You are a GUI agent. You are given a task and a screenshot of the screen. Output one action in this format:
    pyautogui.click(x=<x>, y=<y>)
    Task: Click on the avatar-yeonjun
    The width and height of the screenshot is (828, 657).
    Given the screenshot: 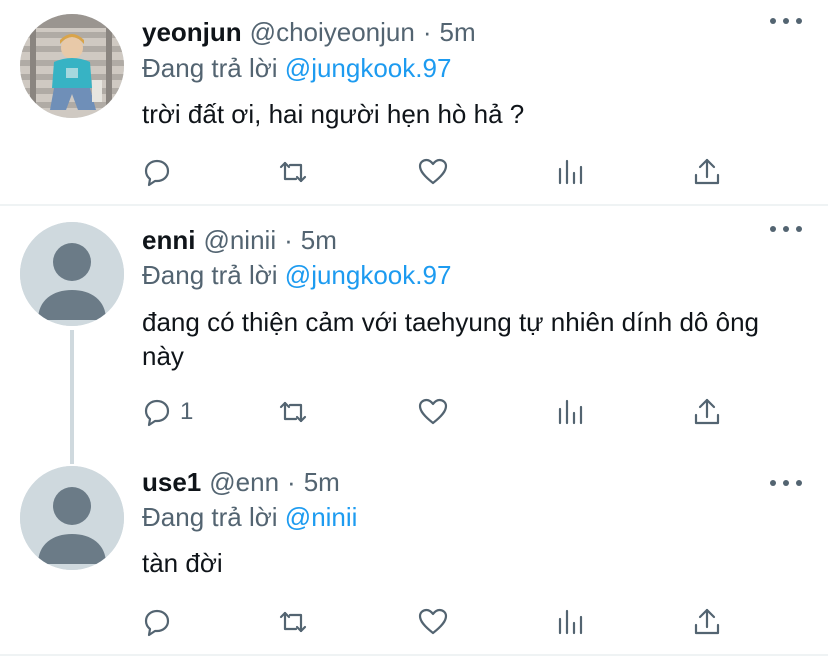 What is the action you would take?
    pyautogui.click(x=72, y=66)
    